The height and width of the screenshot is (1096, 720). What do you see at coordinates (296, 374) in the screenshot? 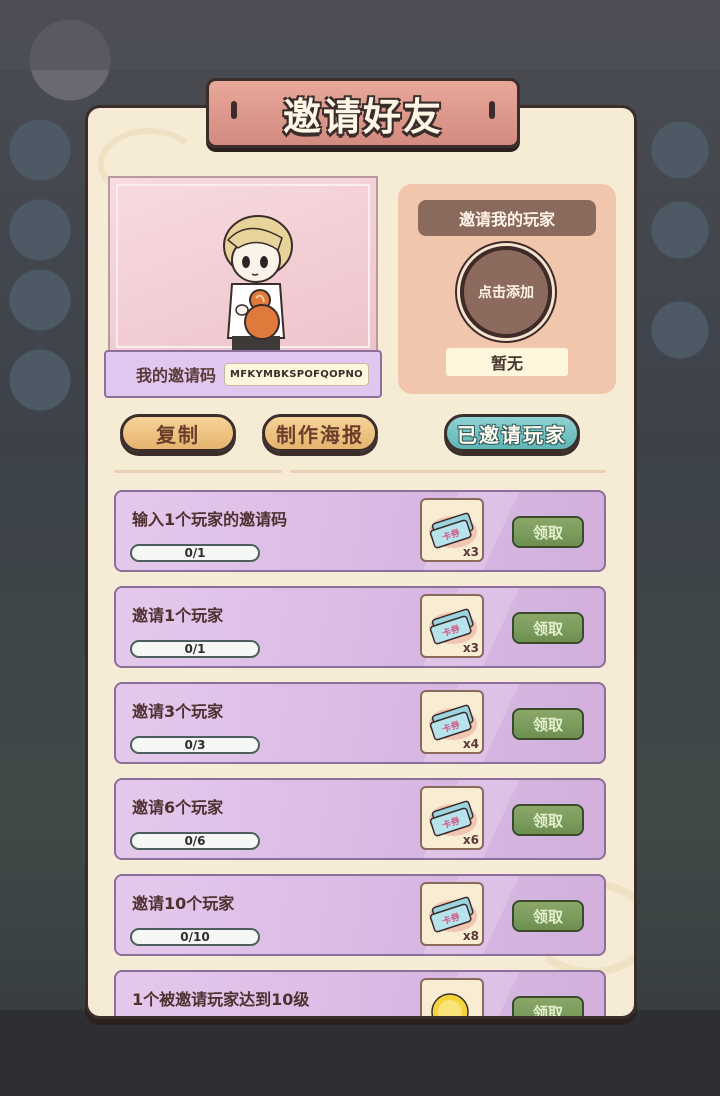
I see `invite-code-value: MFKYMBKSPOFQOPNO` at bounding box center [296, 374].